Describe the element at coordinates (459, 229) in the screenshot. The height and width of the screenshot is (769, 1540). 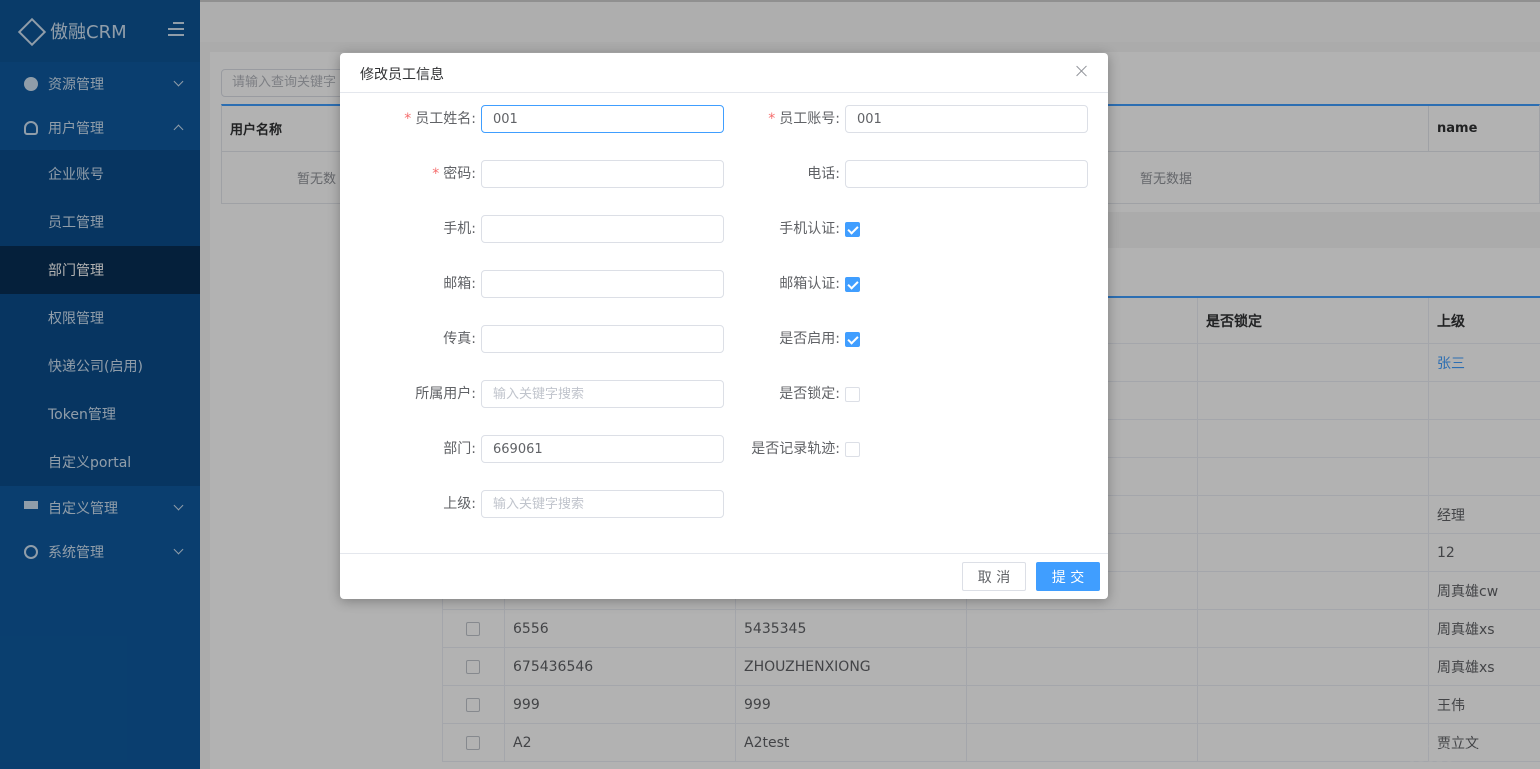
I see `mobile-label: 手机:` at that location.